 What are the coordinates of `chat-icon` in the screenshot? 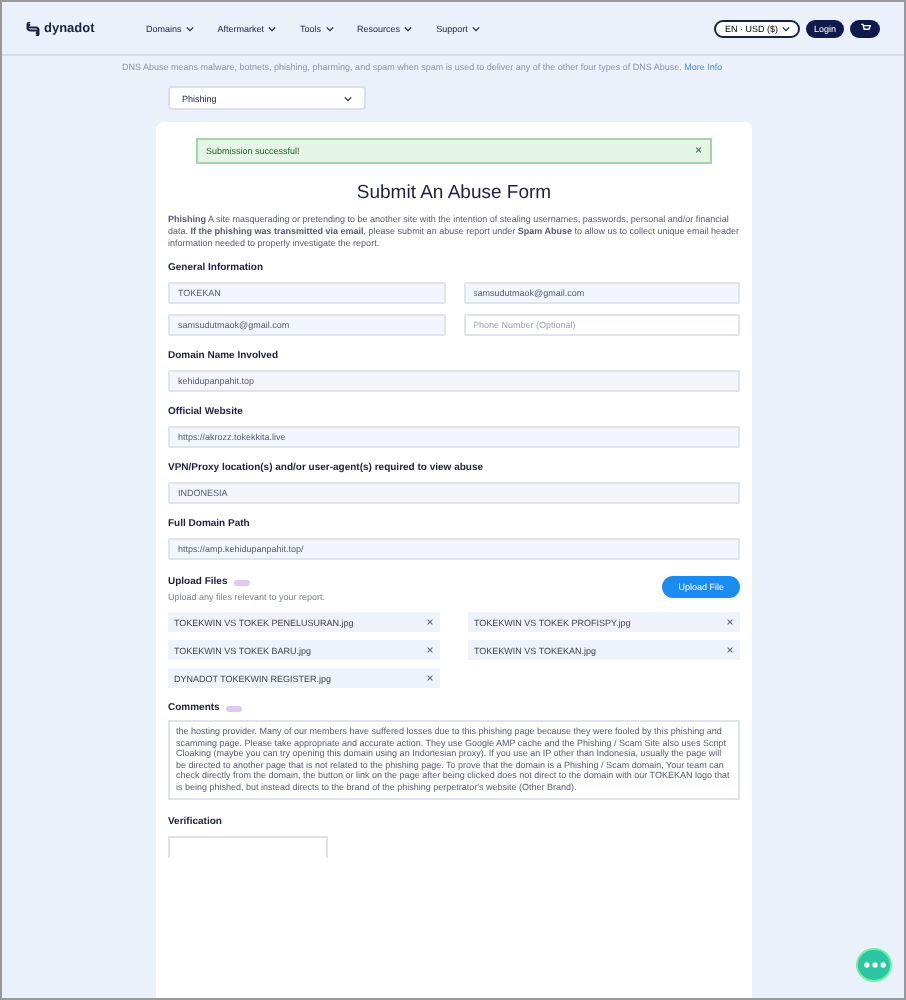 It's located at (874, 965).